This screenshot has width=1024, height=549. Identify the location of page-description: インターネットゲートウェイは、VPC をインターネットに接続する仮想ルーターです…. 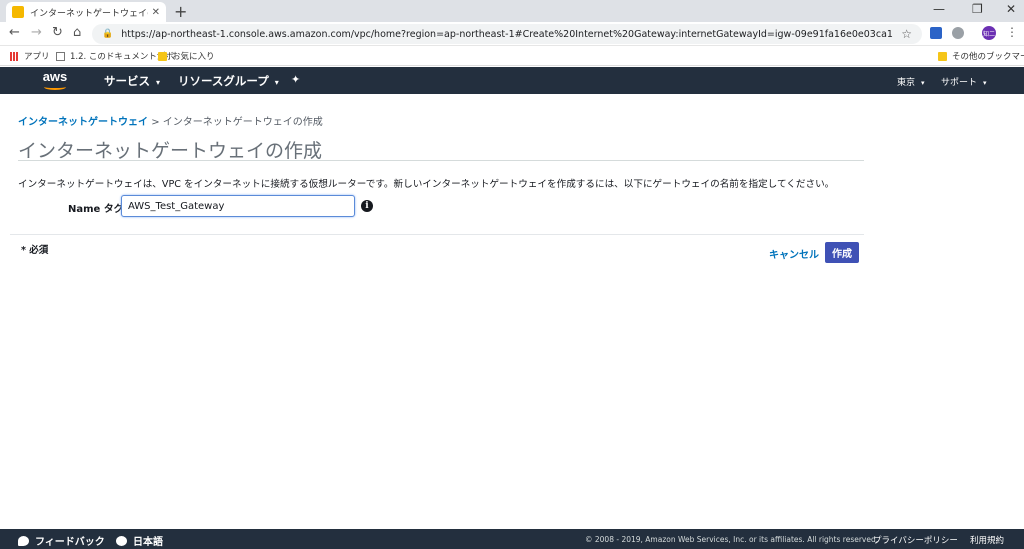
(426, 184).